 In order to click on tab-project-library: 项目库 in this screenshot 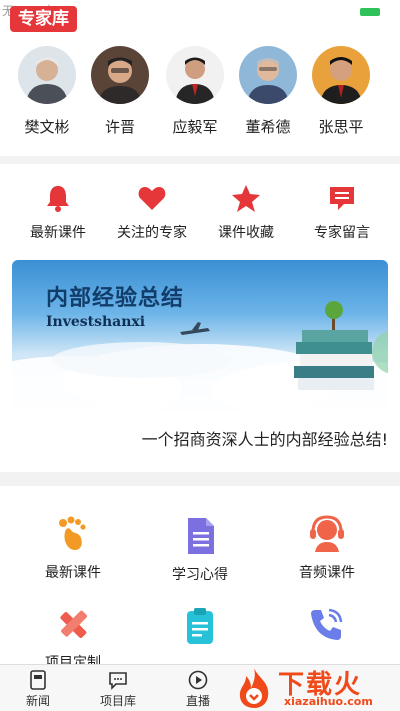, I will do `click(118, 689)`.